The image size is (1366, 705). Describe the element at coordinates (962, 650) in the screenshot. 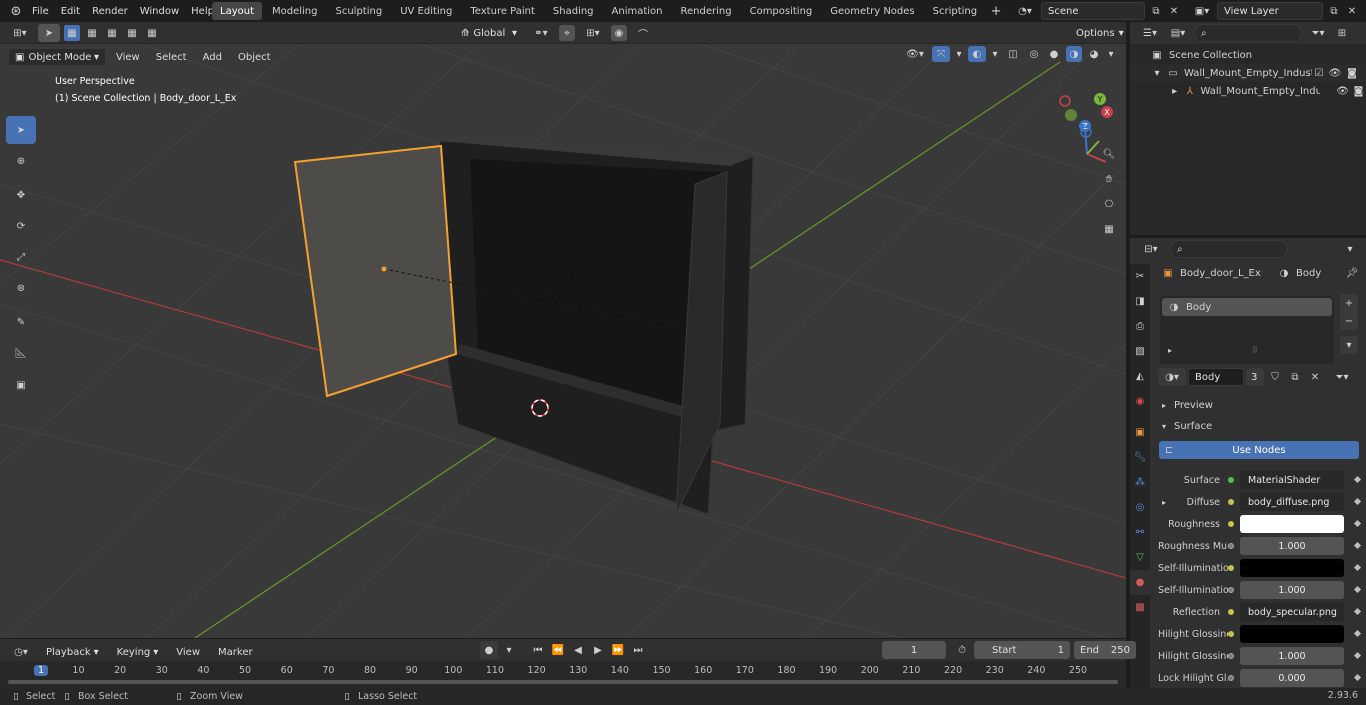

I see `stopwatch-icon: ⏱` at that location.